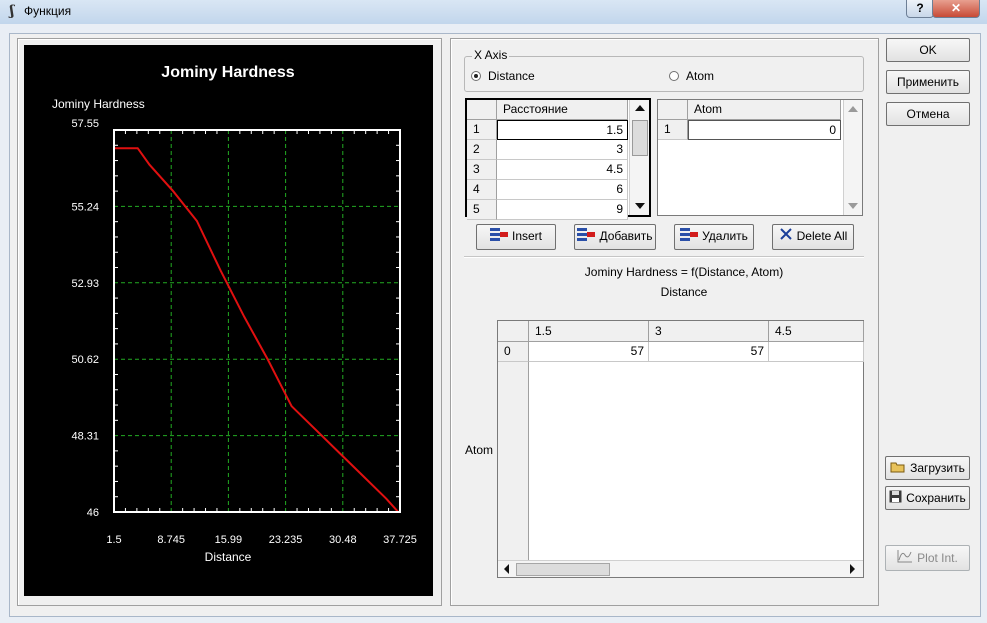 The height and width of the screenshot is (623, 987). I want to click on save-button-label: Сохранить, so click(936, 498).